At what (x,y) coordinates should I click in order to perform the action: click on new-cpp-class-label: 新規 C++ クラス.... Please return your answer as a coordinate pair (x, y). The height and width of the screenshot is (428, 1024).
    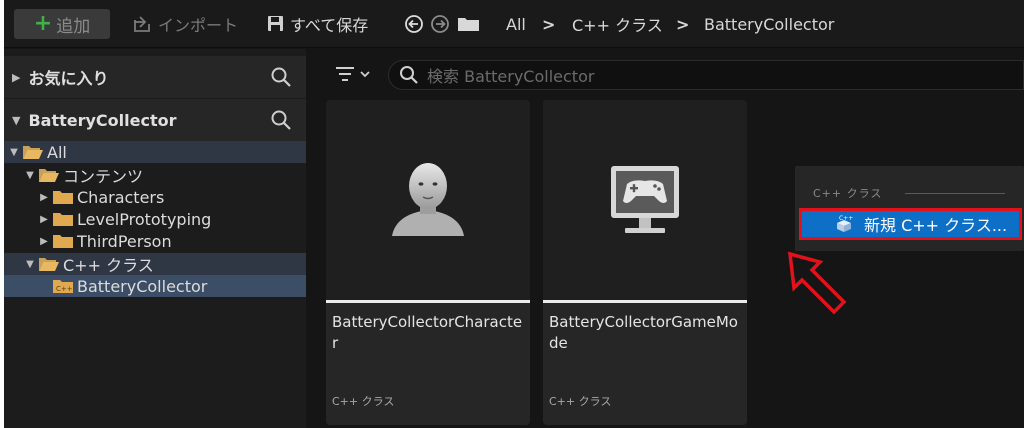
    Looking at the image, I should click on (936, 225).